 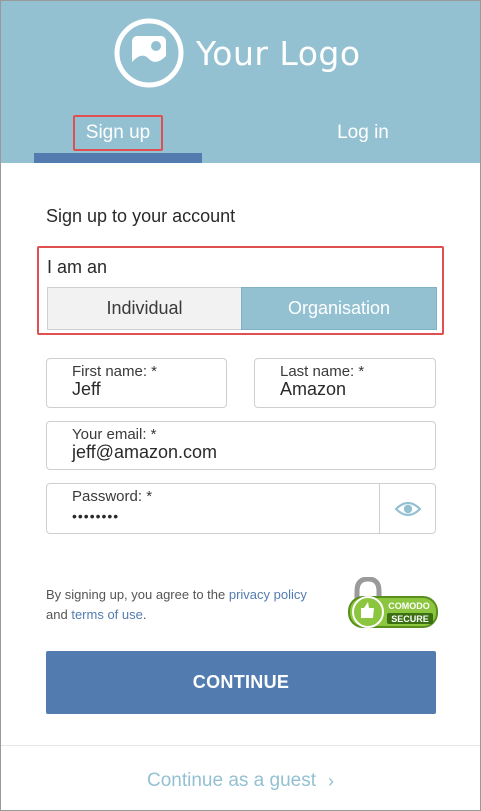 What do you see at coordinates (114, 434) in the screenshot?
I see `email-label: Your email: *` at bounding box center [114, 434].